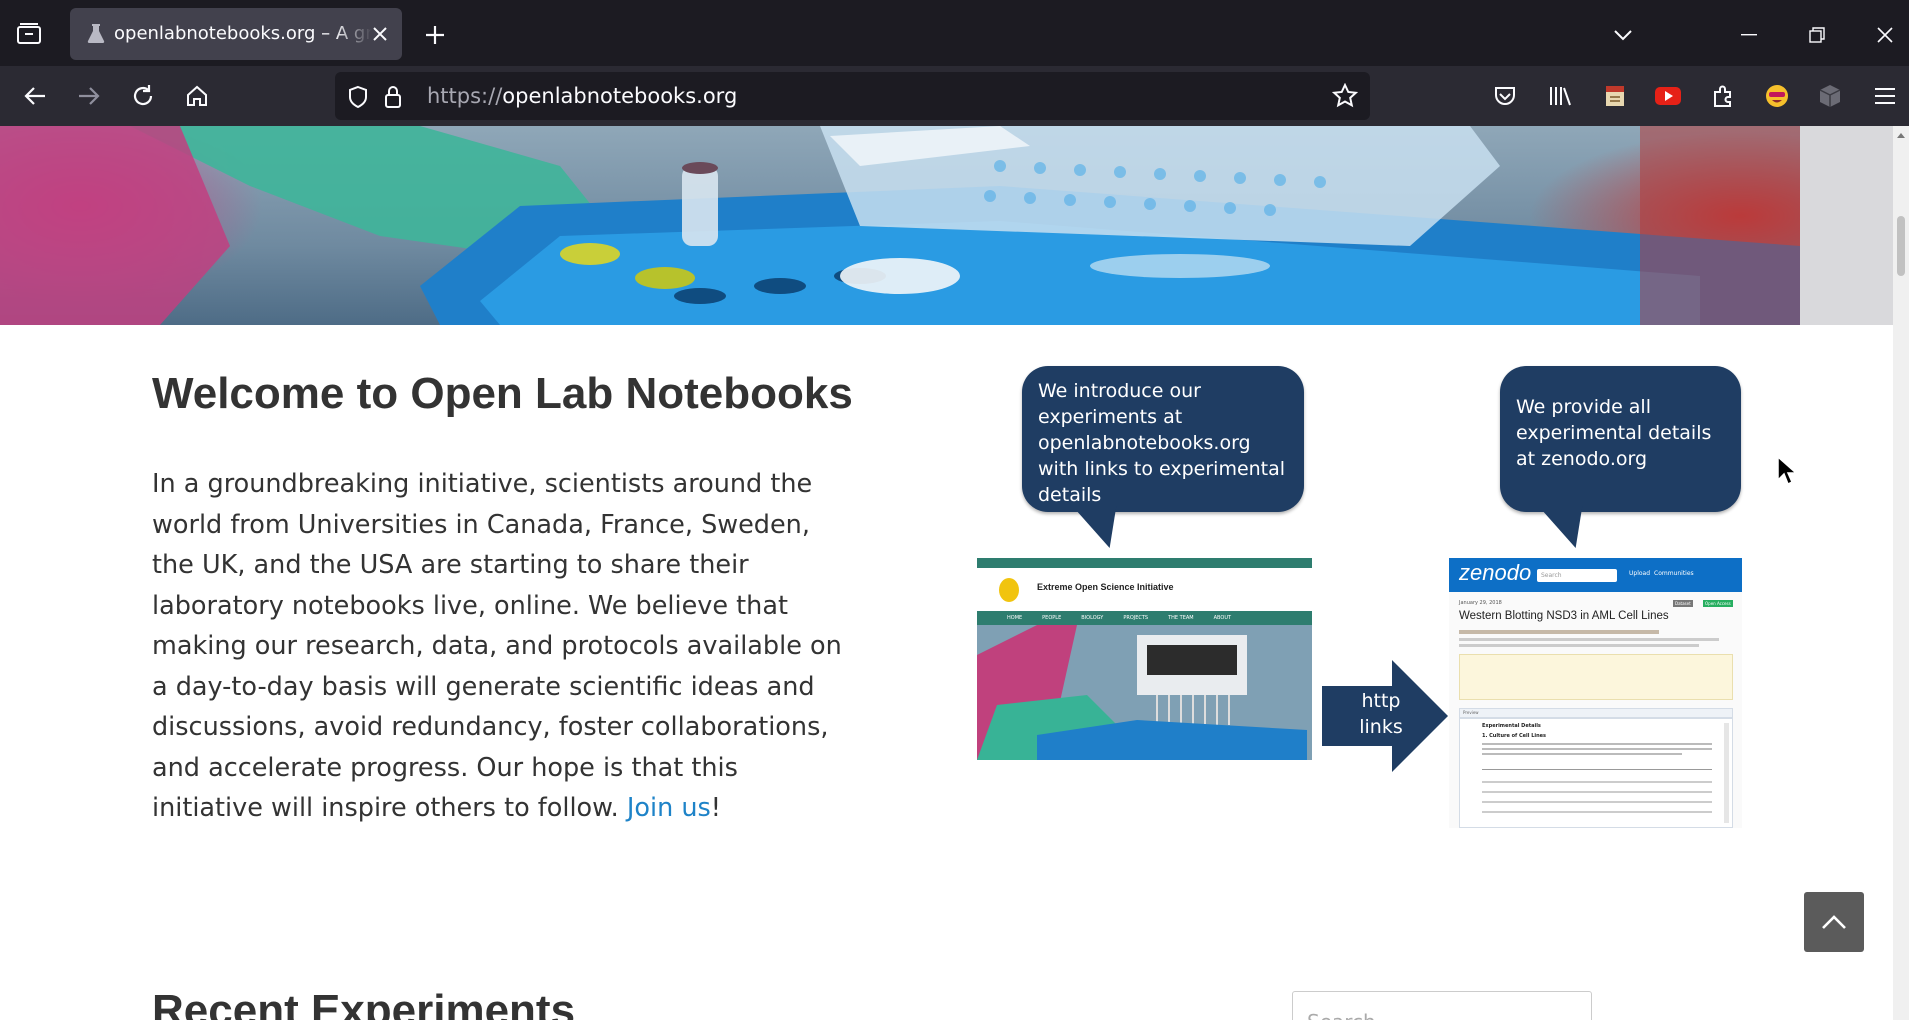 This screenshot has height=1020, width=1909. What do you see at coordinates (1514, 736) in the screenshot?
I see `shot-subsection: 1. Culture of Cell Lines` at bounding box center [1514, 736].